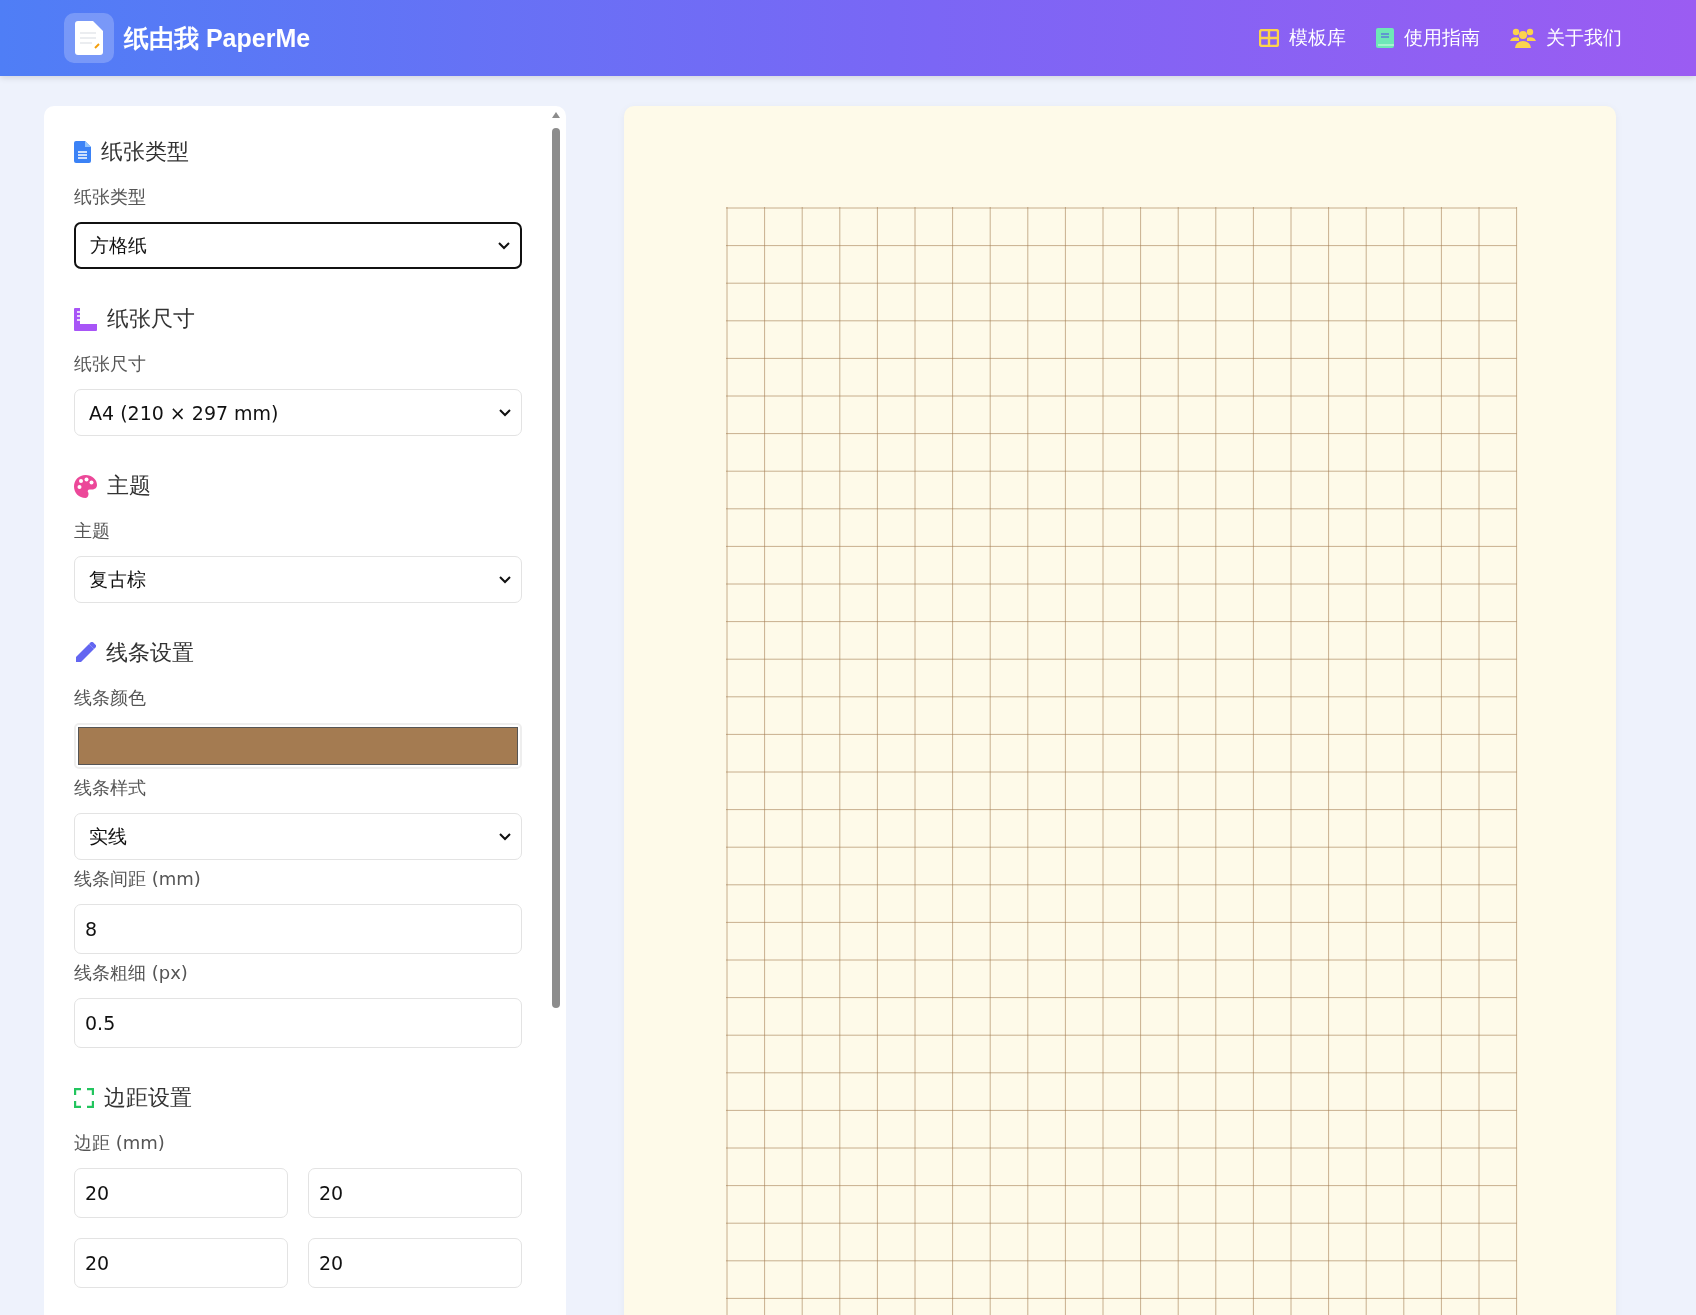  Describe the element at coordinates (110, 197) in the screenshot. I see `field-label: 纸张类型` at that location.